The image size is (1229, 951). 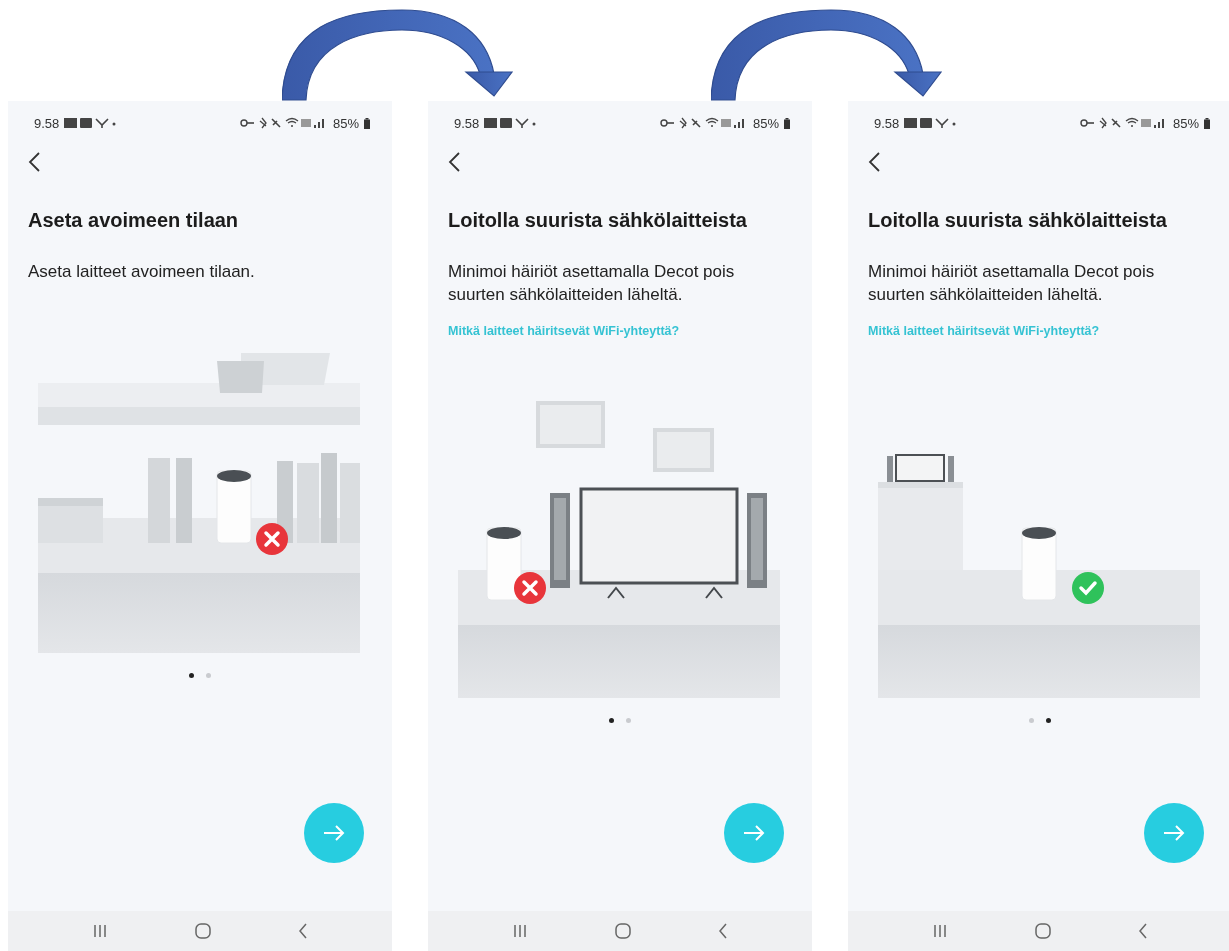 I want to click on screen-title: Aseta avoimeen tilaan, so click(x=134, y=220).